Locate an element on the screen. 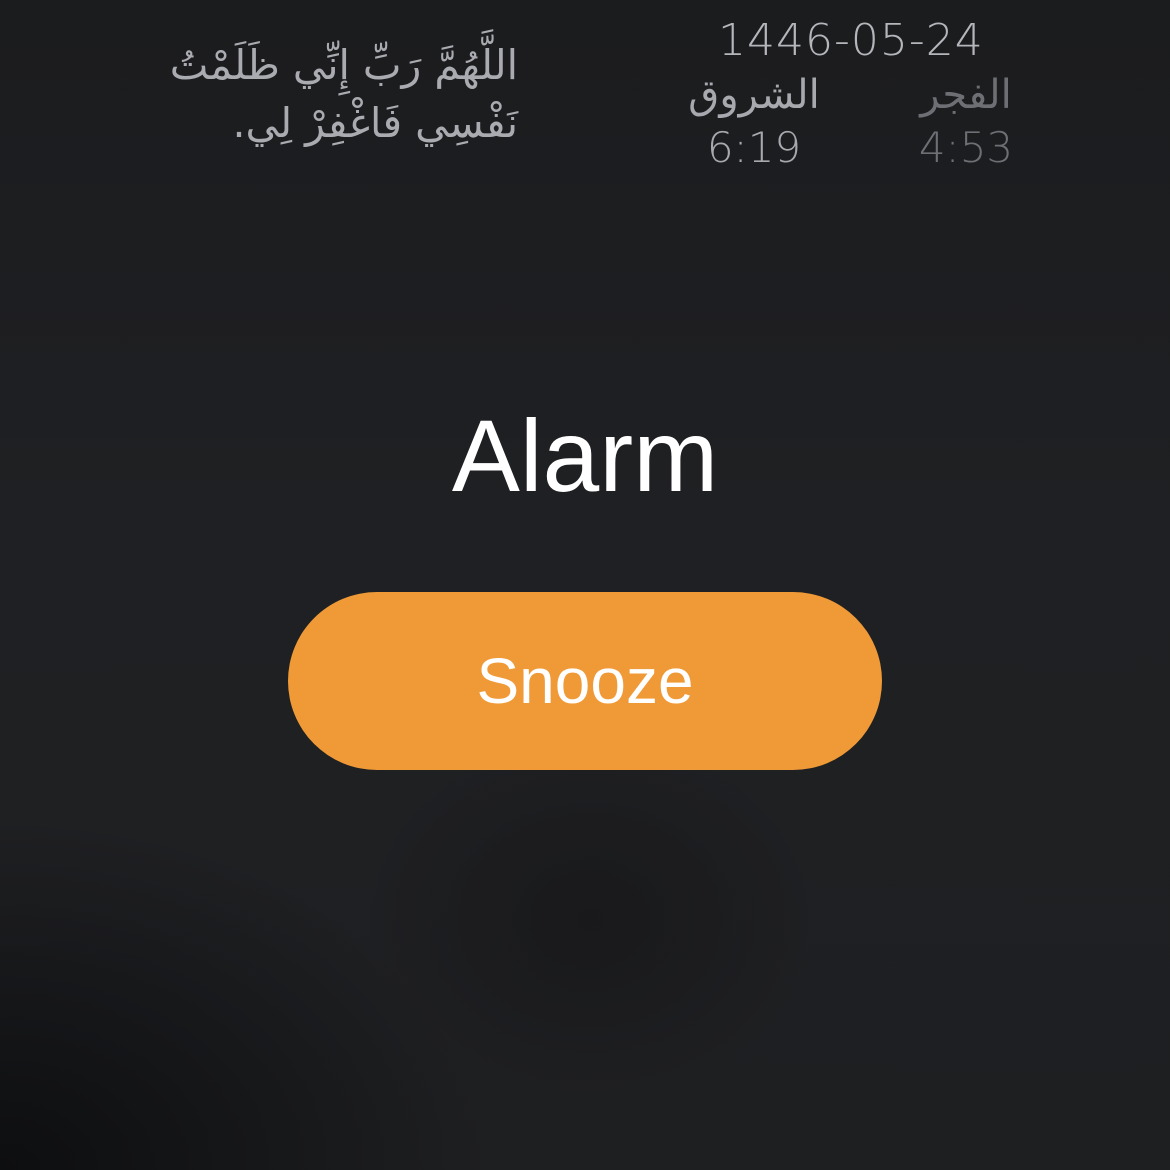 This screenshot has width=1170, height=1170. prayer-sunrise-name: الشروق is located at coordinates (754, 95).